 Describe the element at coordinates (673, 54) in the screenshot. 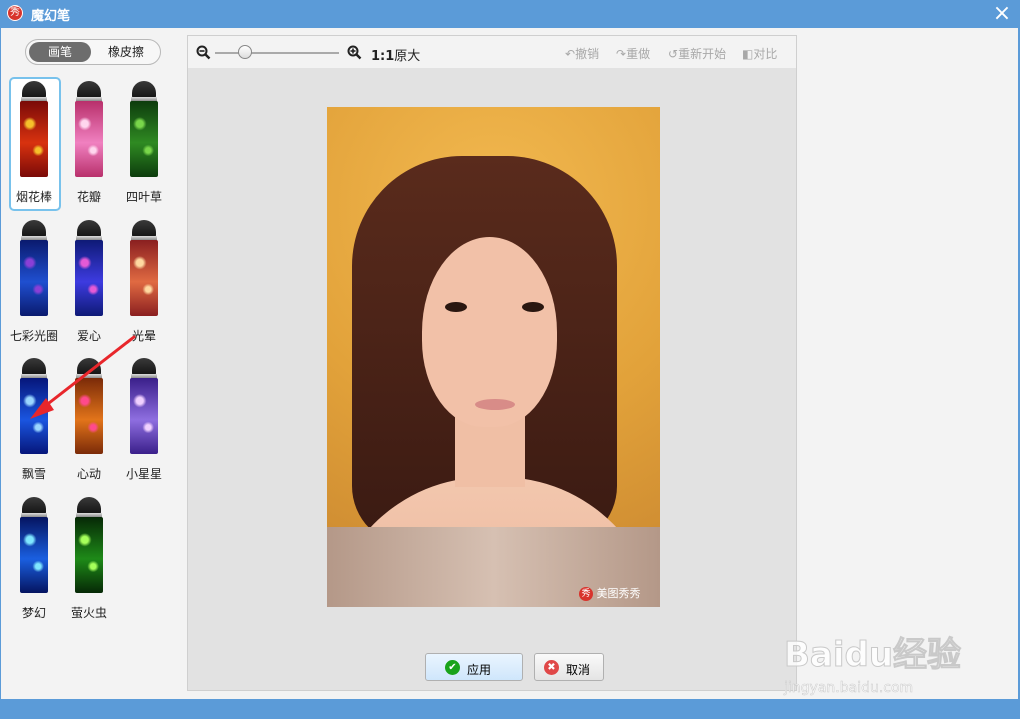

I see `restart-icon: ↺` at that location.